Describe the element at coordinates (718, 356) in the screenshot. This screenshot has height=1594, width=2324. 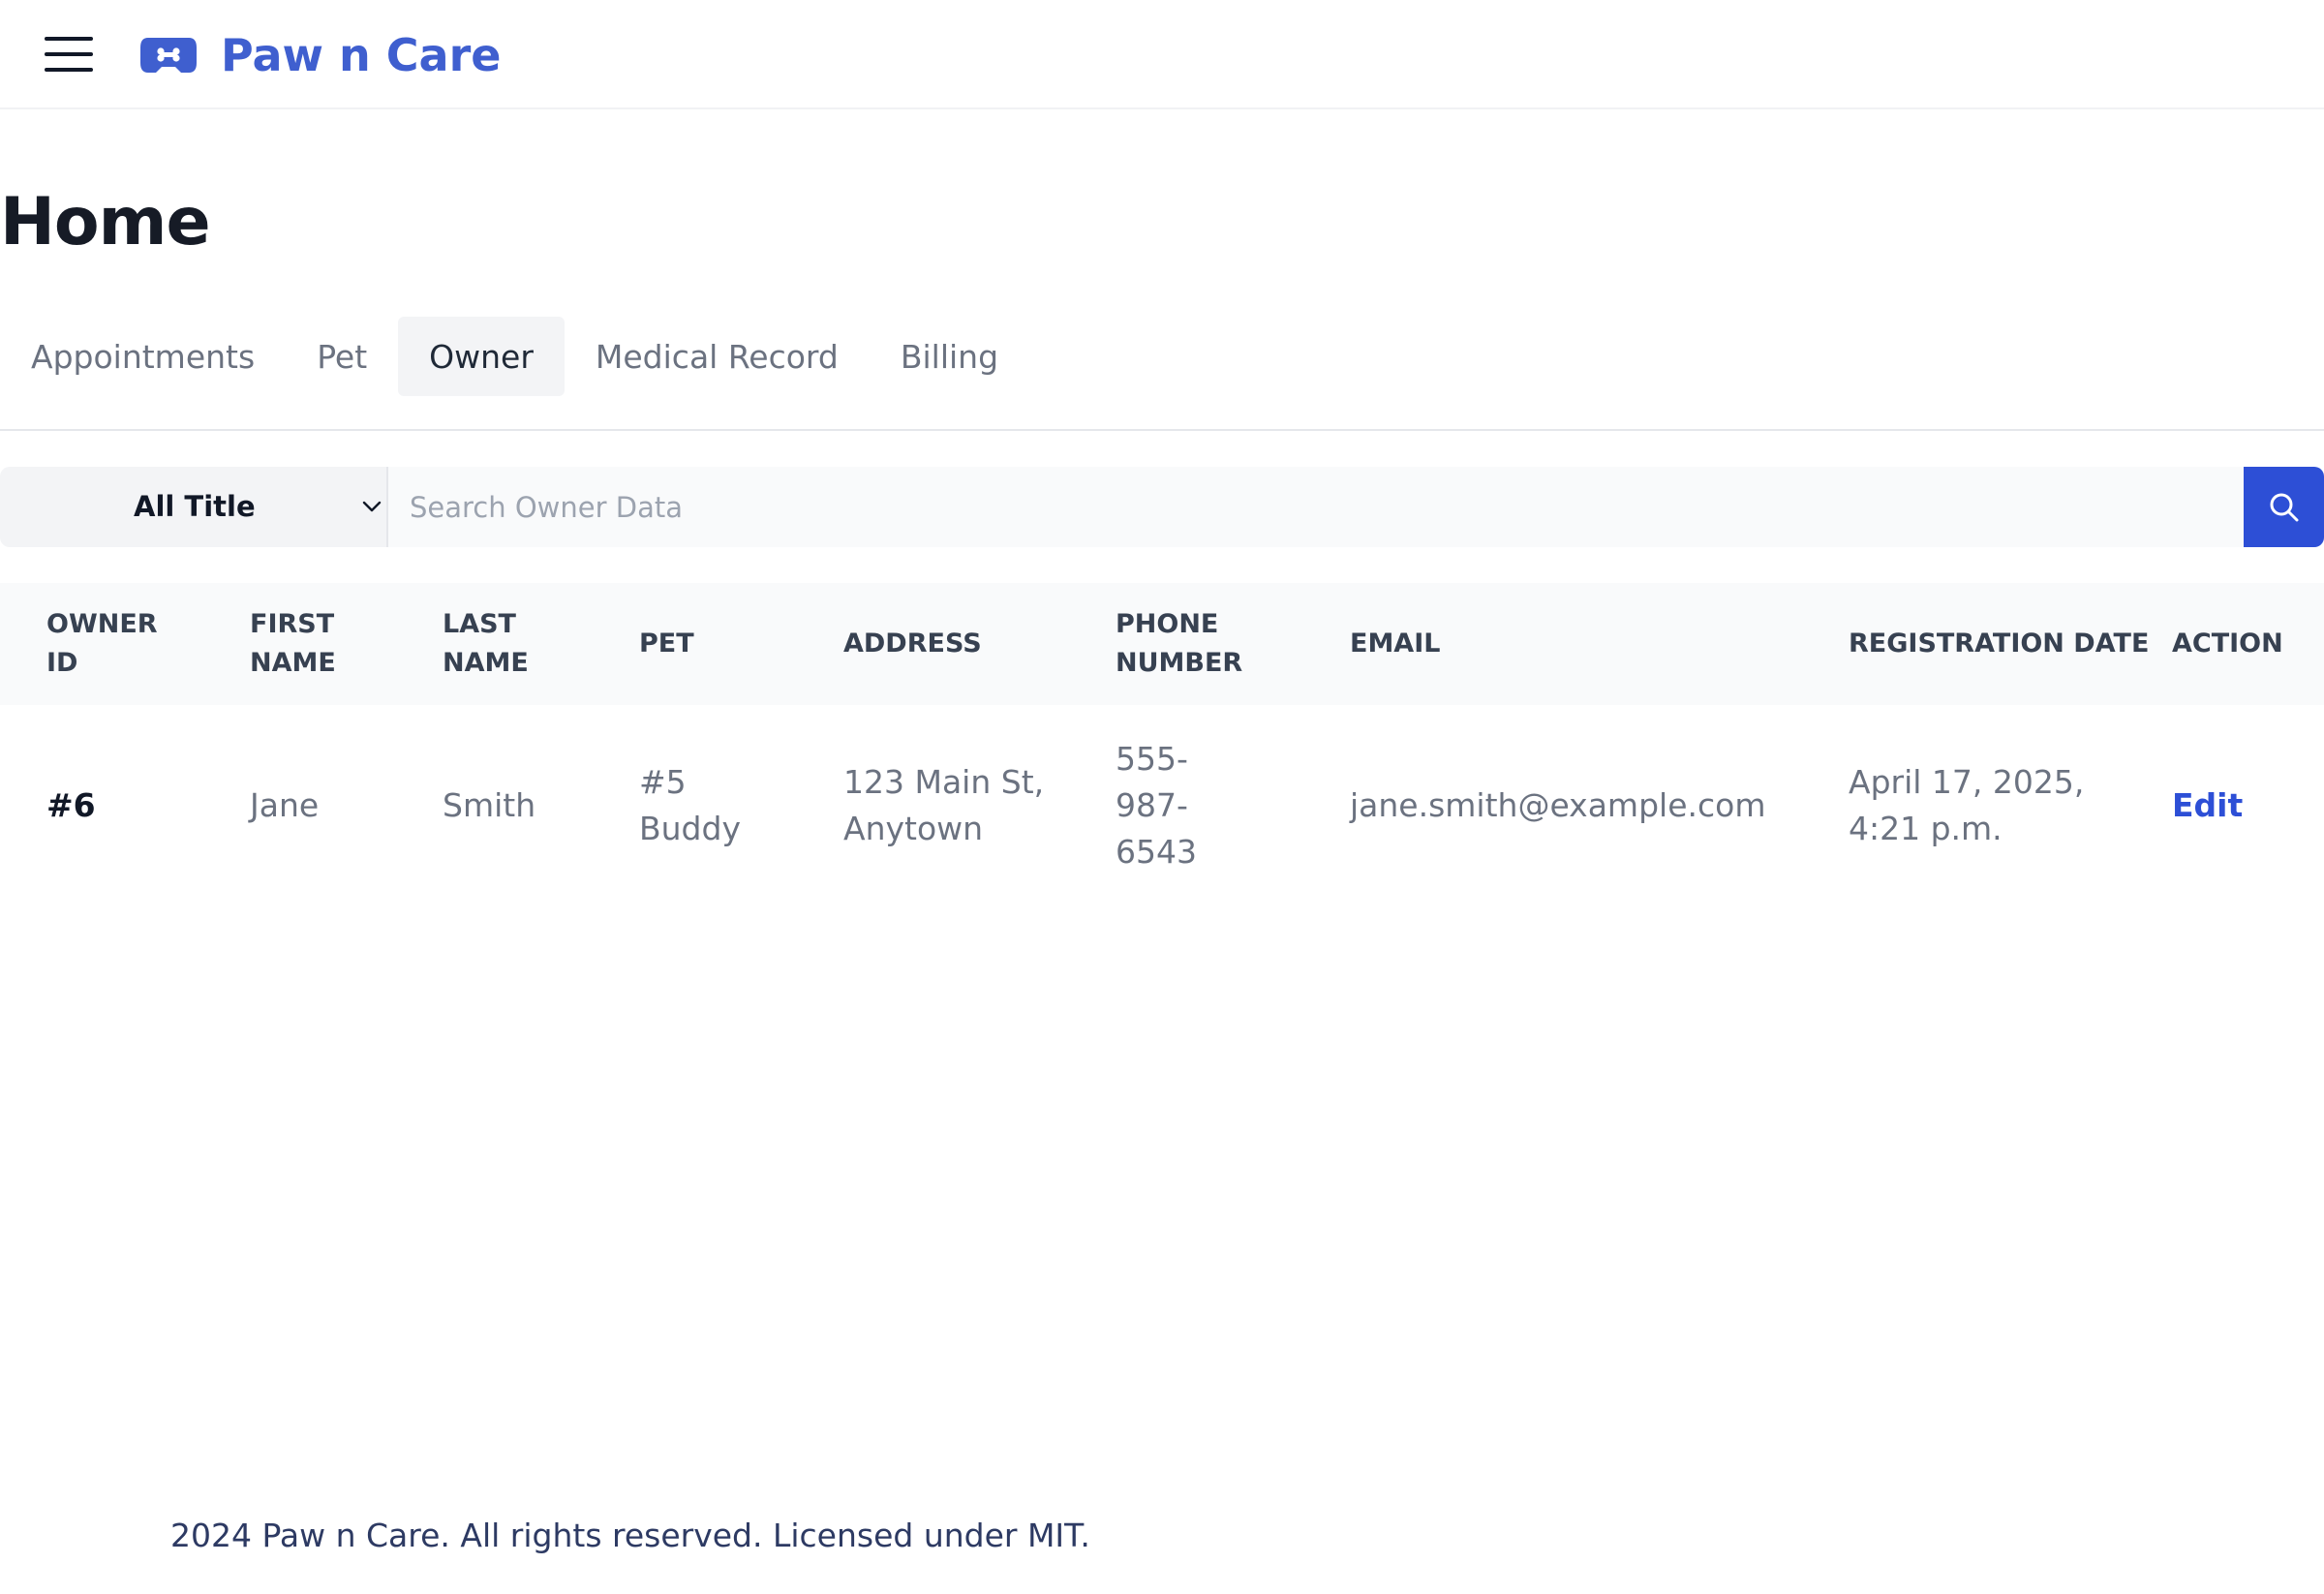
I see `tab-medical-record: Medical Record` at that location.